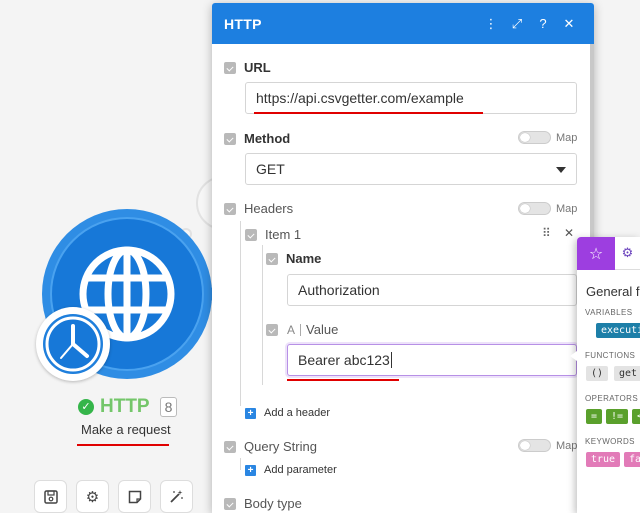 This screenshot has width=640, height=513. I want to click on panel-header: HTTP ⋮ ⤢ ? ✕, so click(403, 23).